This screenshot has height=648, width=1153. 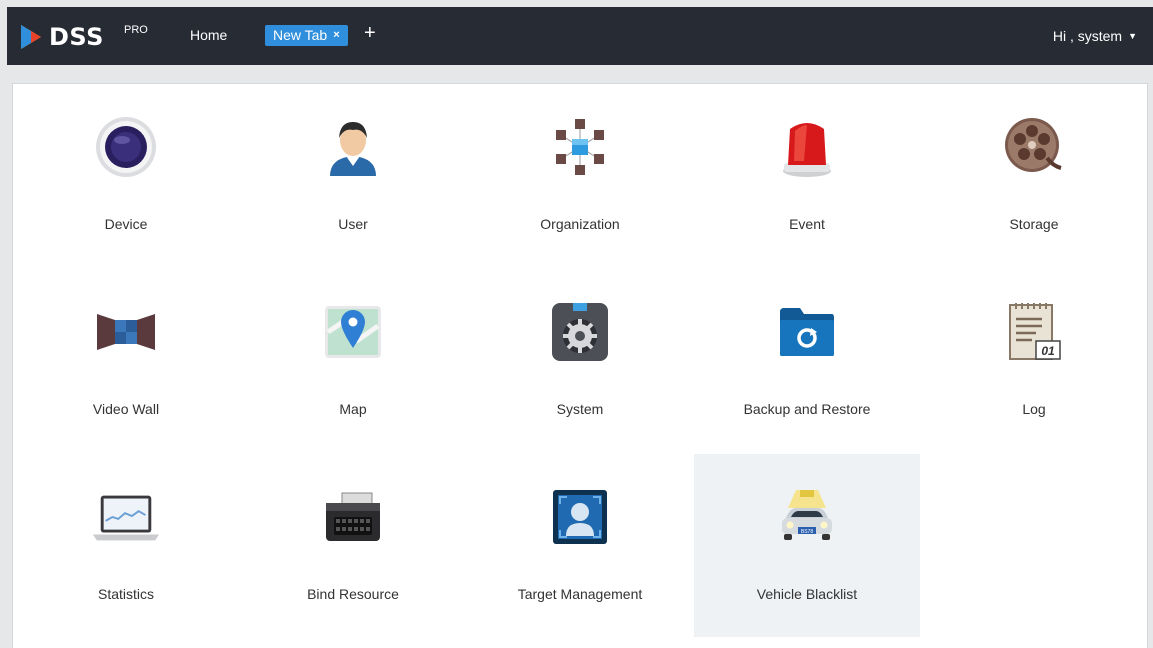 I want to click on tile-system: System, so click(x=580, y=360).